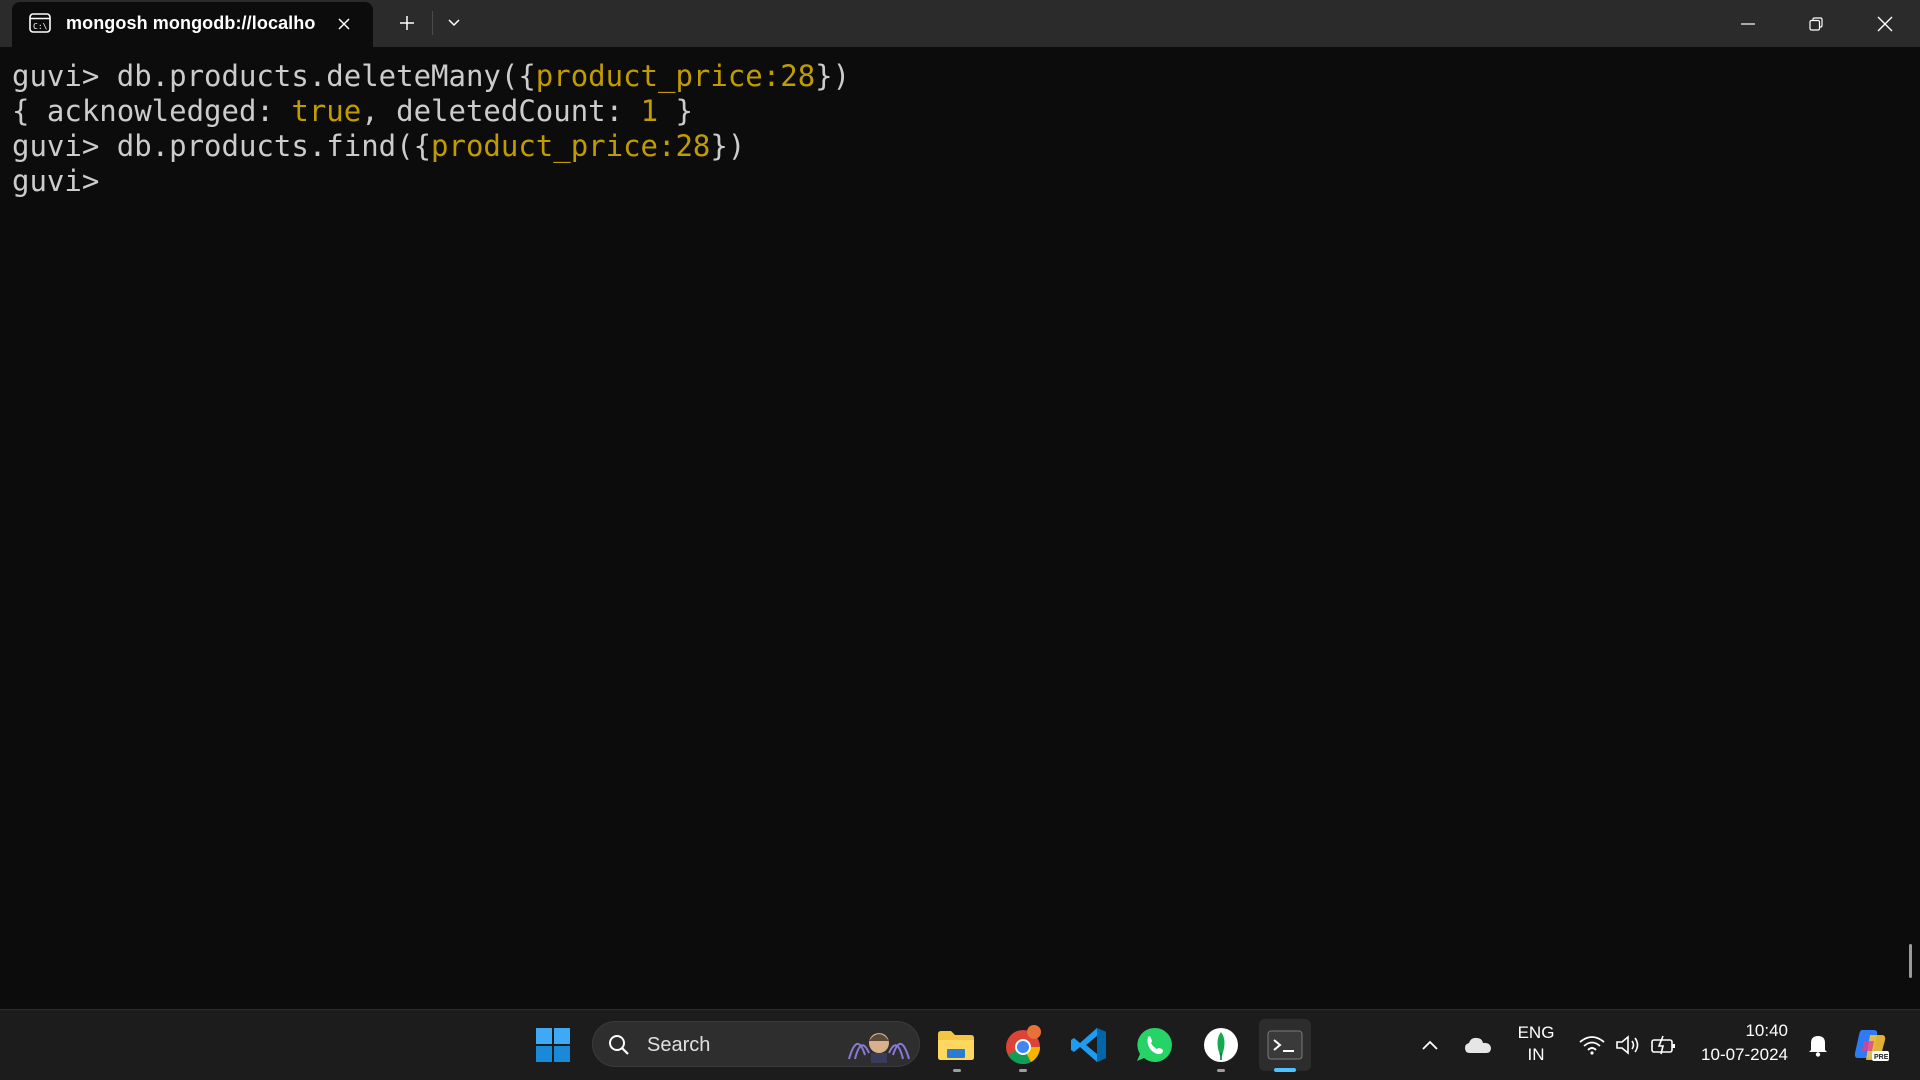 Image resolution: width=1920 pixels, height=1080 pixels. I want to click on restore-button, so click(1816, 23).